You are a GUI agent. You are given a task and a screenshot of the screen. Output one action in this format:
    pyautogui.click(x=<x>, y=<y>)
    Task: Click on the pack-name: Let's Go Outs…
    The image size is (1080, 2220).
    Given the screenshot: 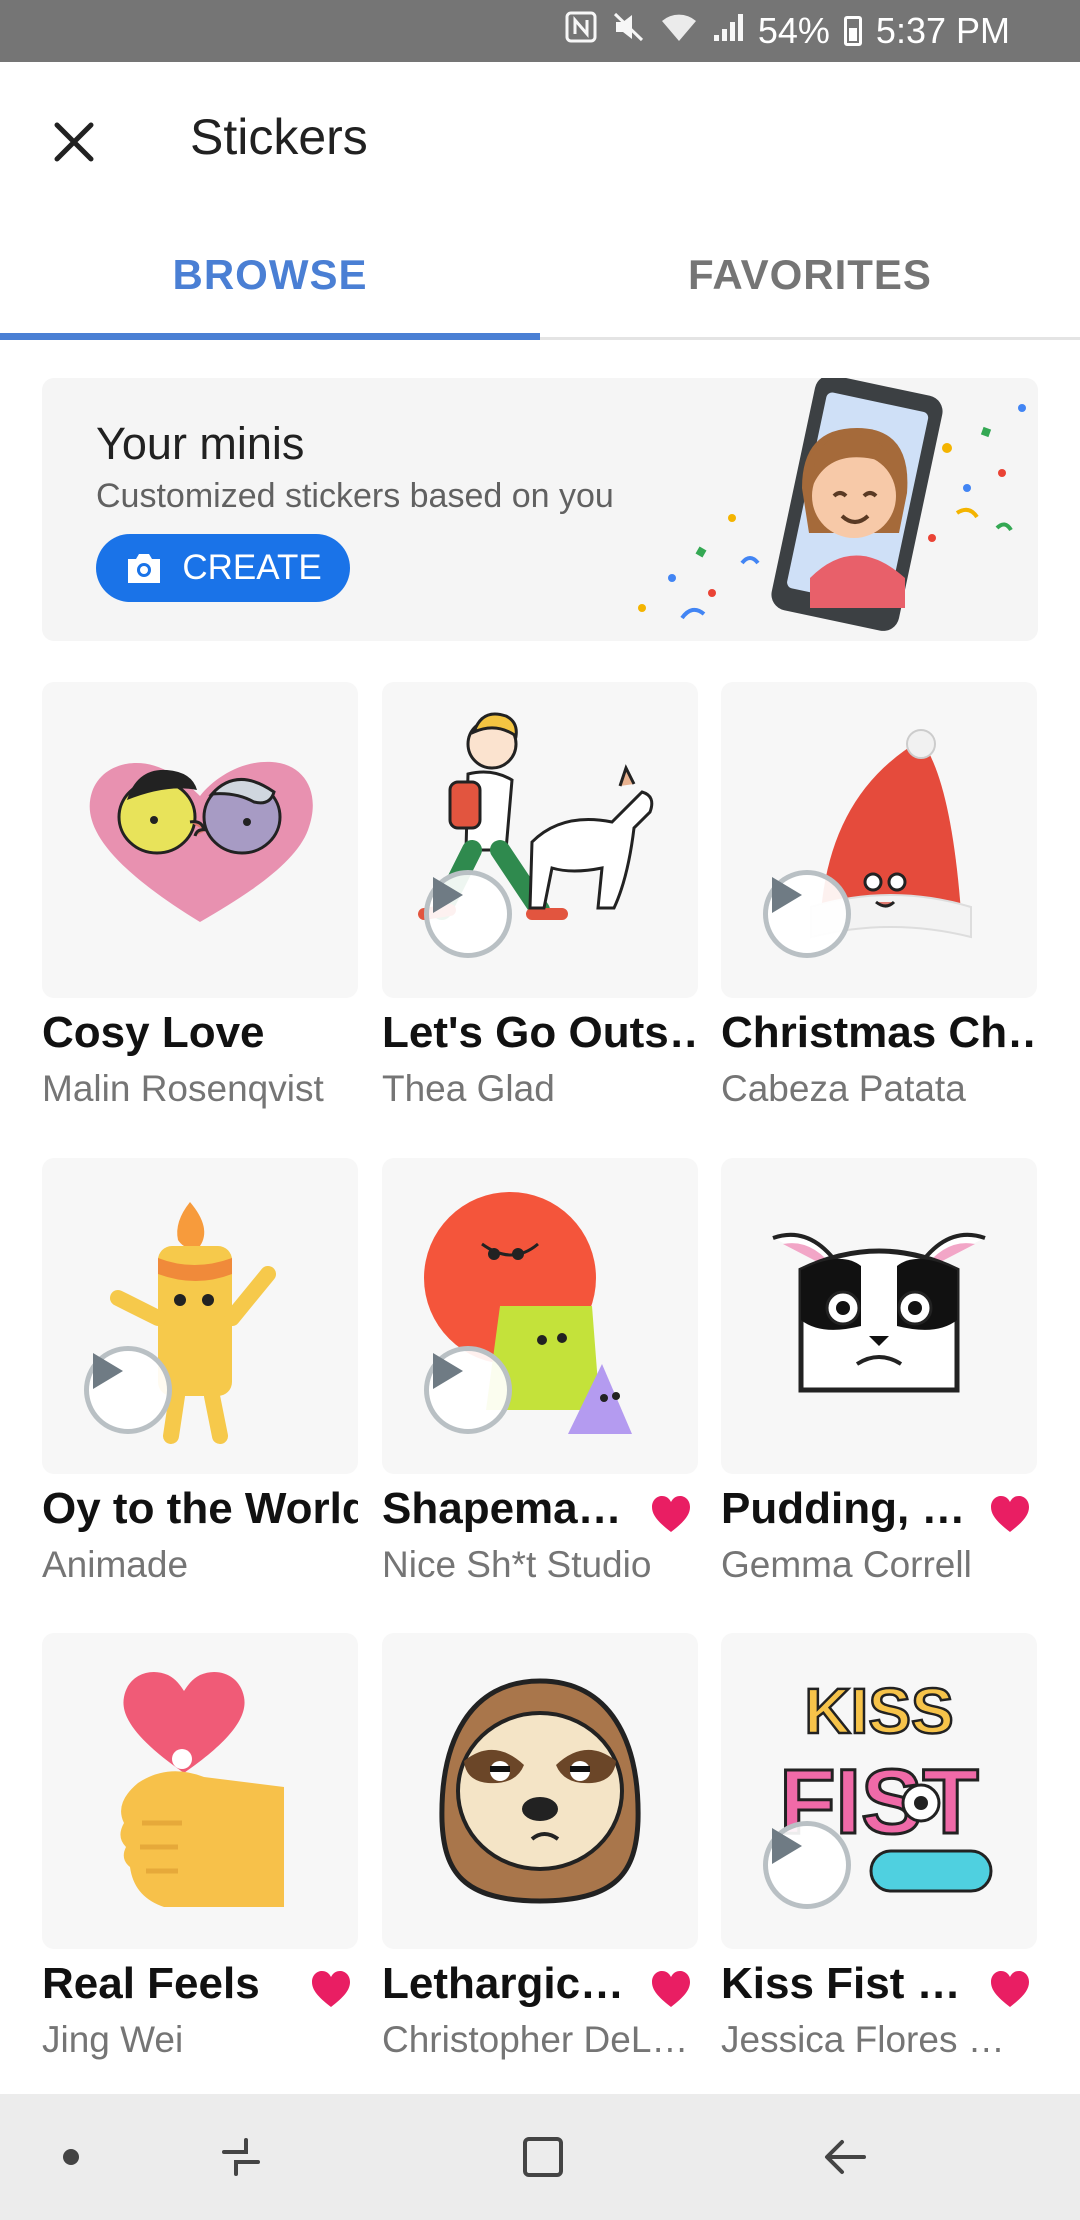 What is the action you would take?
    pyautogui.click(x=540, y=1032)
    